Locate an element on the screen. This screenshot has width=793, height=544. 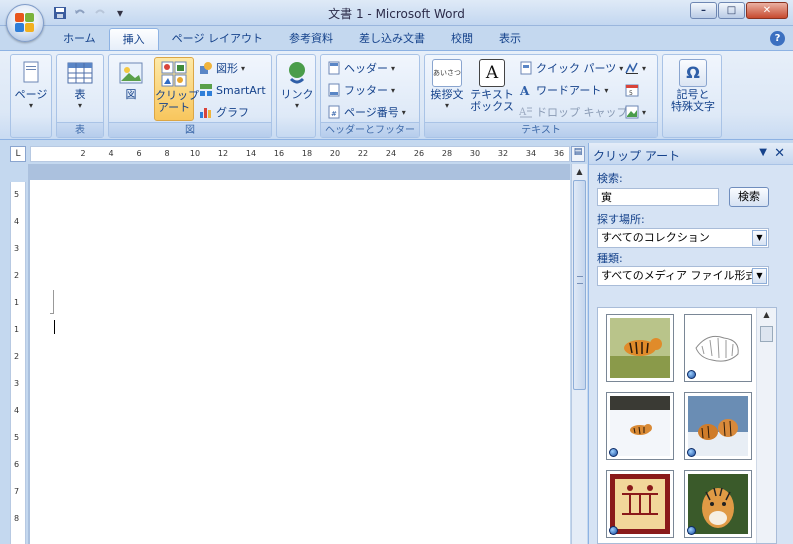
tab-home: ホーム is located at coordinates (79, 39).